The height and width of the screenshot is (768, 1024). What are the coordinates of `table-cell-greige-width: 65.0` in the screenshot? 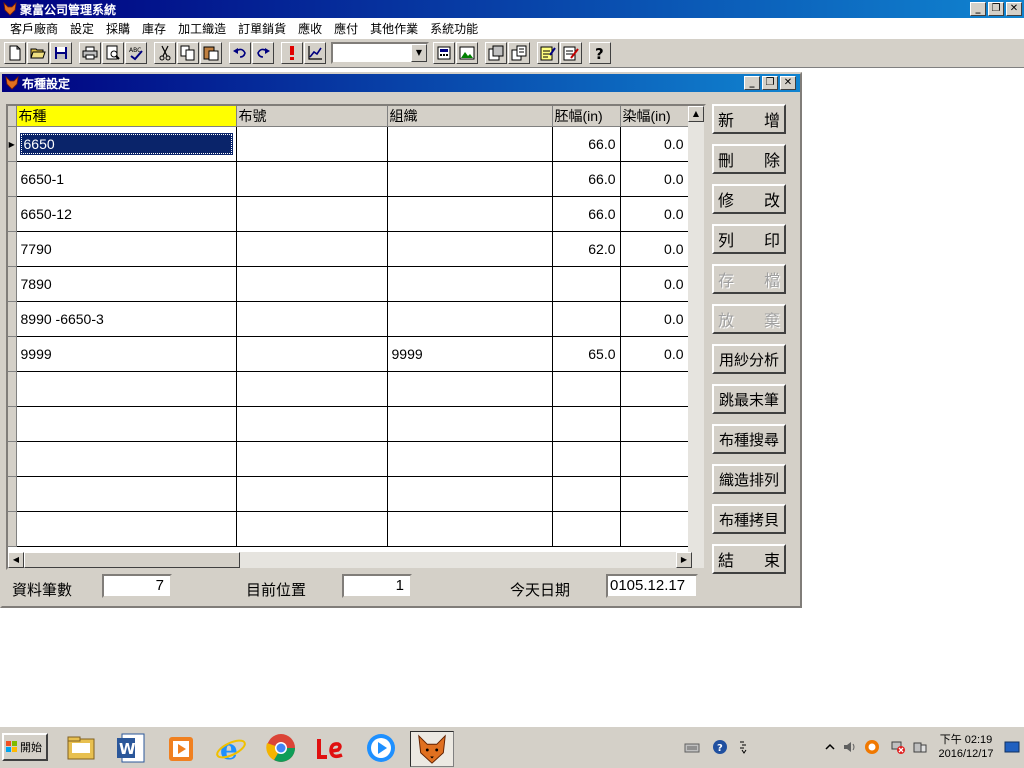 It's located at (586, 354).